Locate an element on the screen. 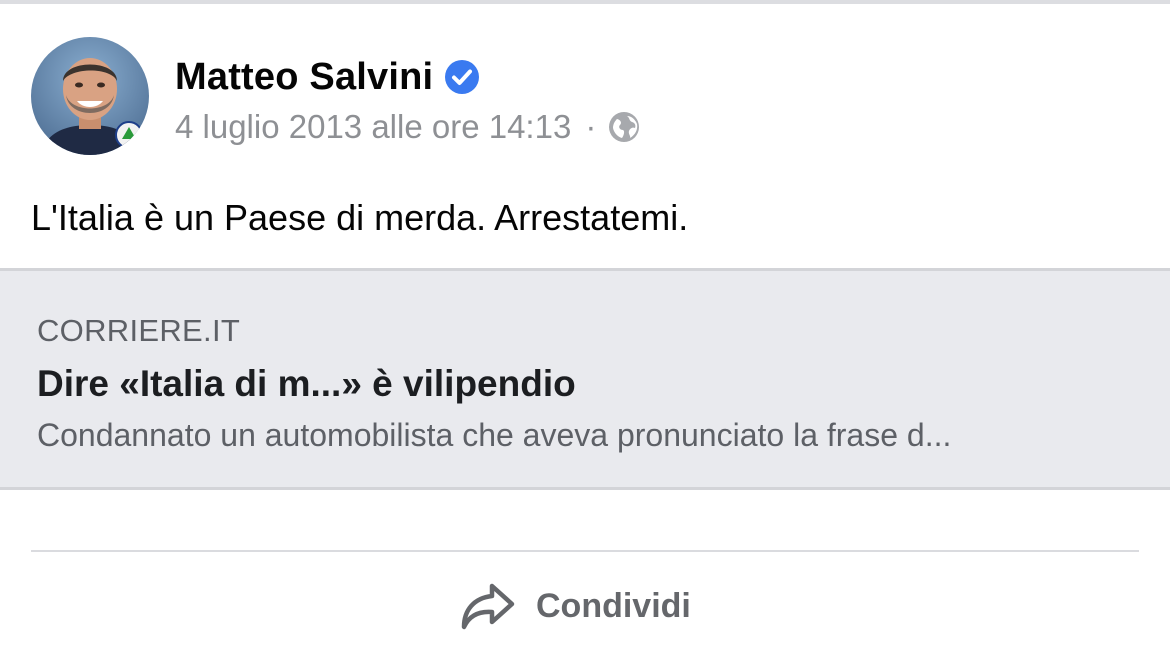 The image size is (1170, 655). avatar is located at coordinates (90, 96).